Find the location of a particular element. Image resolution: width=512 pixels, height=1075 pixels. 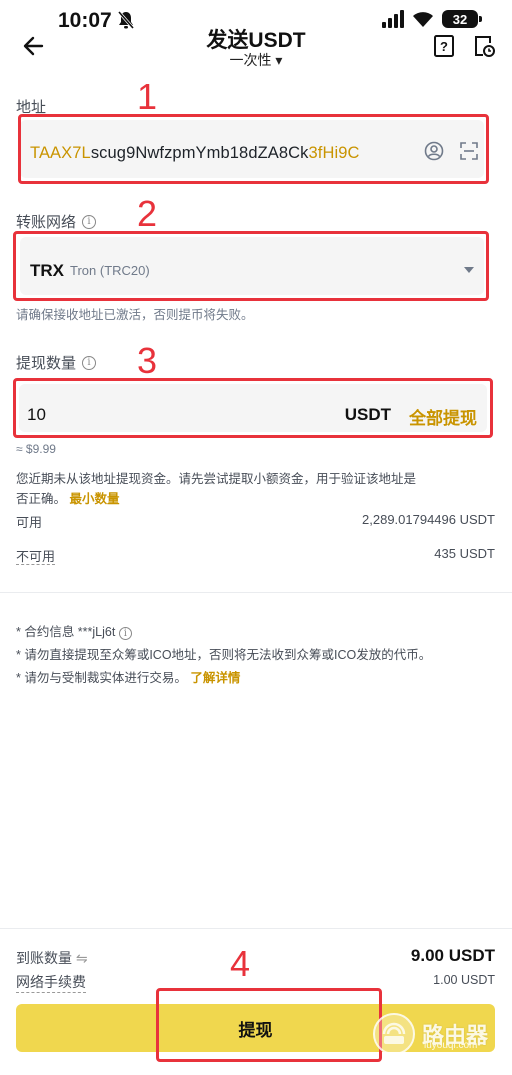

notice-line-2: 否正确。 最小数量 is located at coordinates (68, 499).